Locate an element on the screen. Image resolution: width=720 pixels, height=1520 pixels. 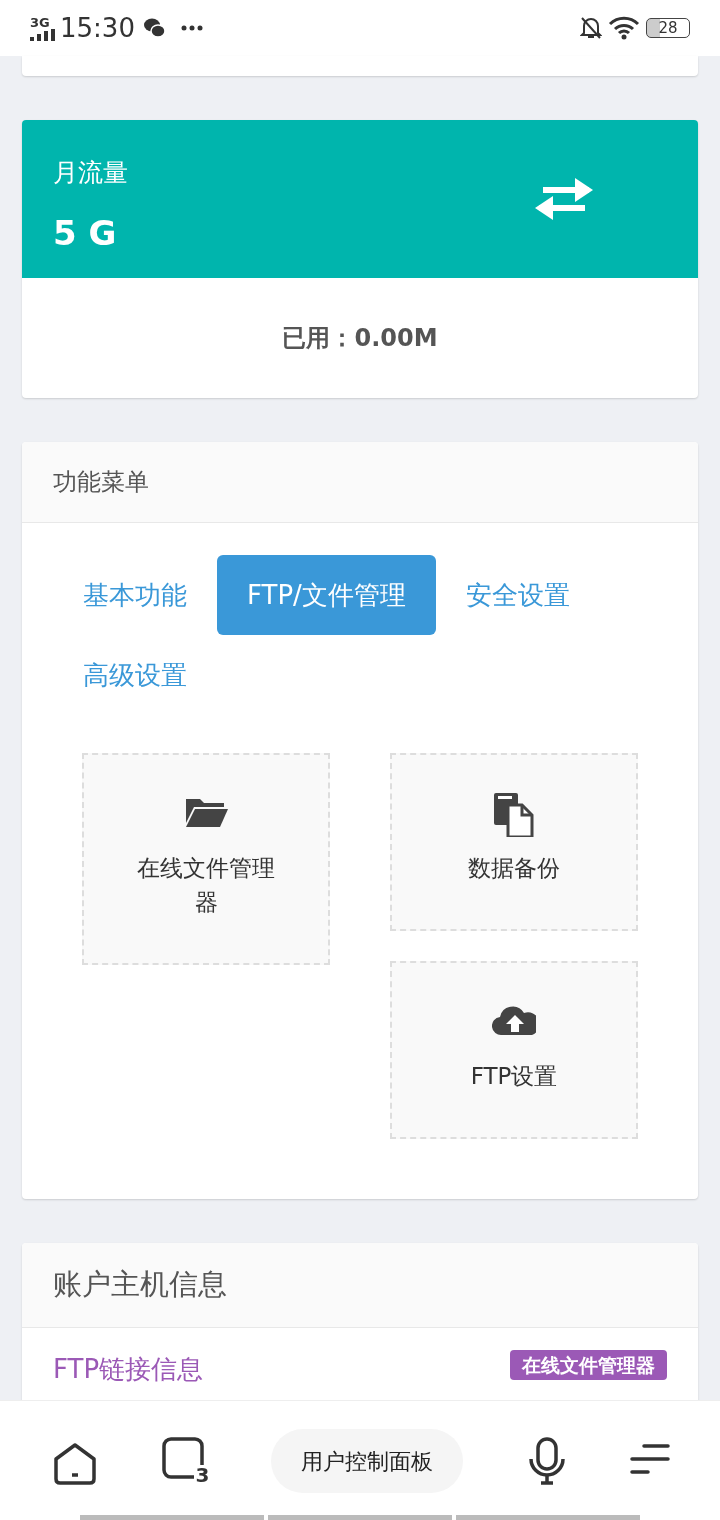
menu-tile: 数据备份 is located at coordinates (514, 842).